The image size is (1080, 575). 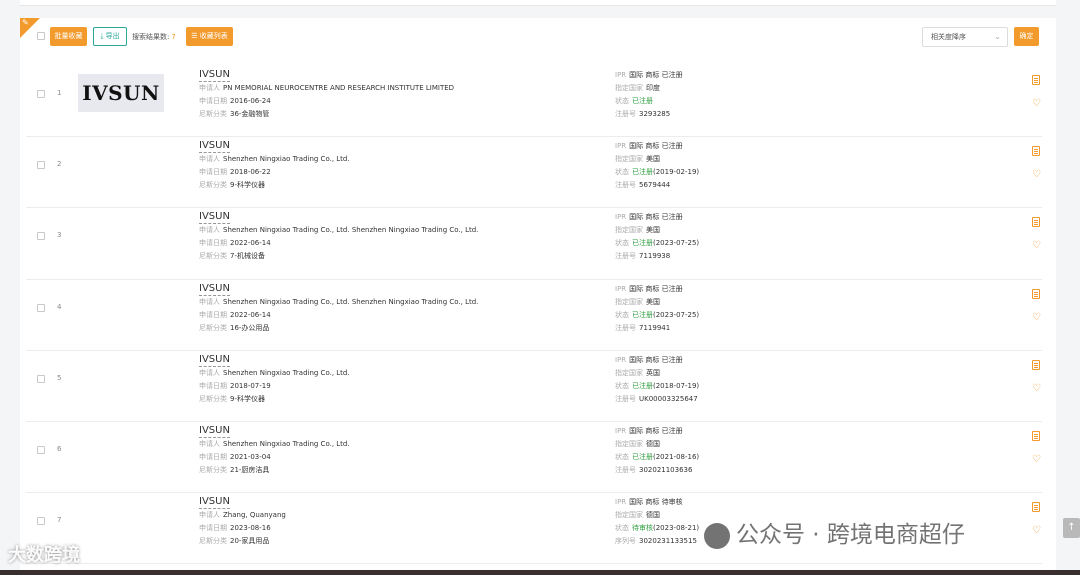 I want to click on app-date-field: 申请日期 2023-08-16, so click(x=235, y=528).